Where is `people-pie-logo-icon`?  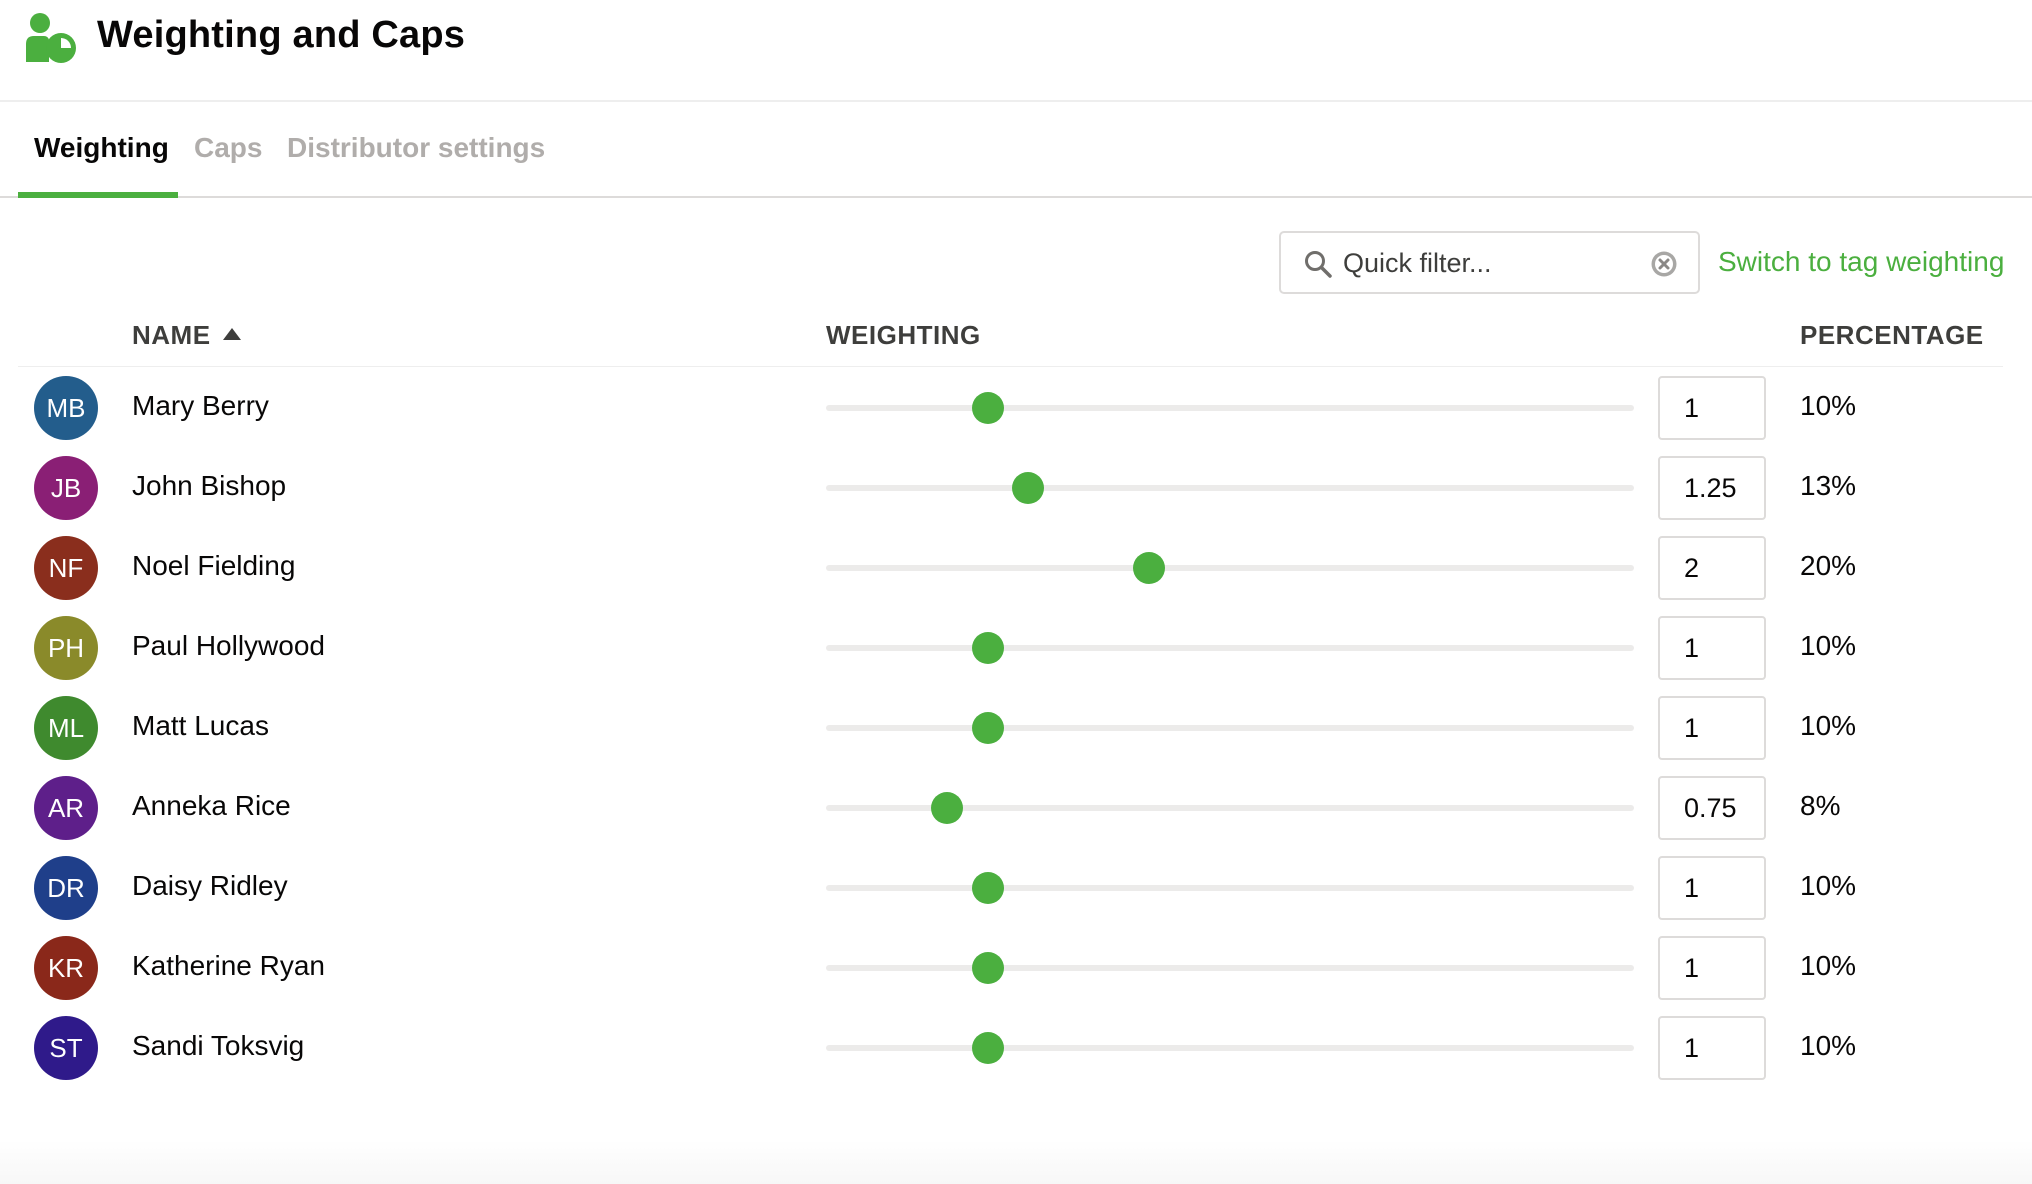
people-pie-logo-icon is located at coordinates (51, 38).